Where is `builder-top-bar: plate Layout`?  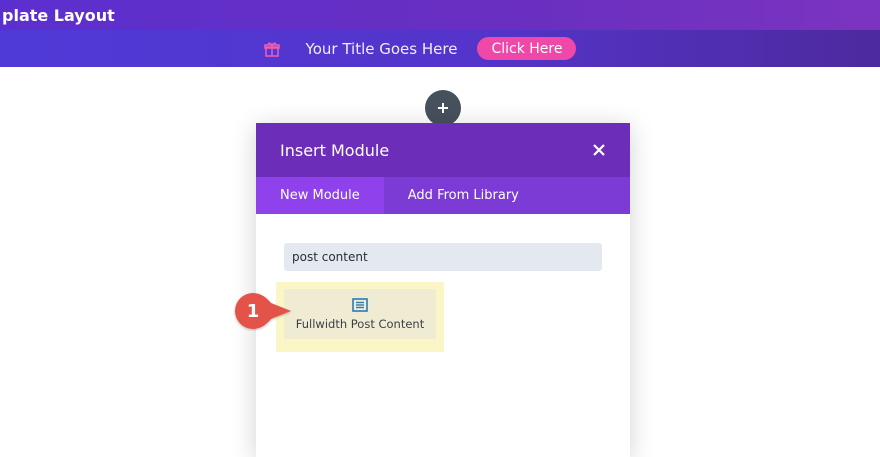 builder-top-bar: plate Layout is located at coordinates (440, 15).